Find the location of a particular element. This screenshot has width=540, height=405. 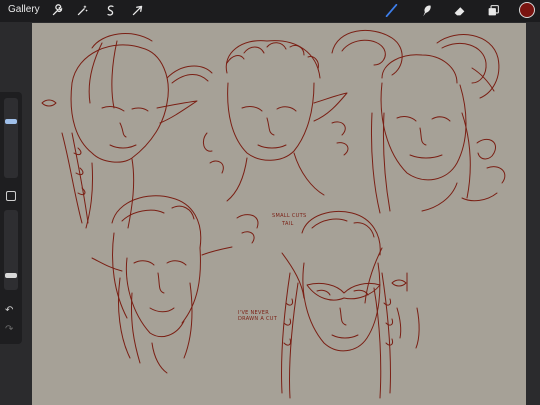

gallery-button: Gallery is located at coordinates (24, 9).